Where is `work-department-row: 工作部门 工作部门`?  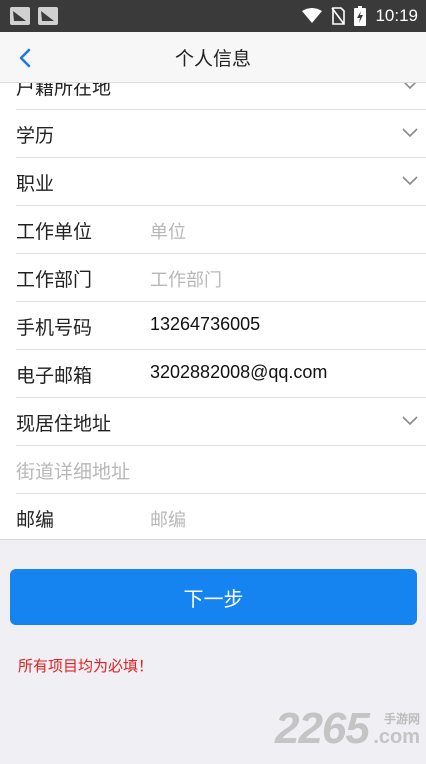
work-department-row: 工作部门 工作部门 is located at coordinates (221, 278).